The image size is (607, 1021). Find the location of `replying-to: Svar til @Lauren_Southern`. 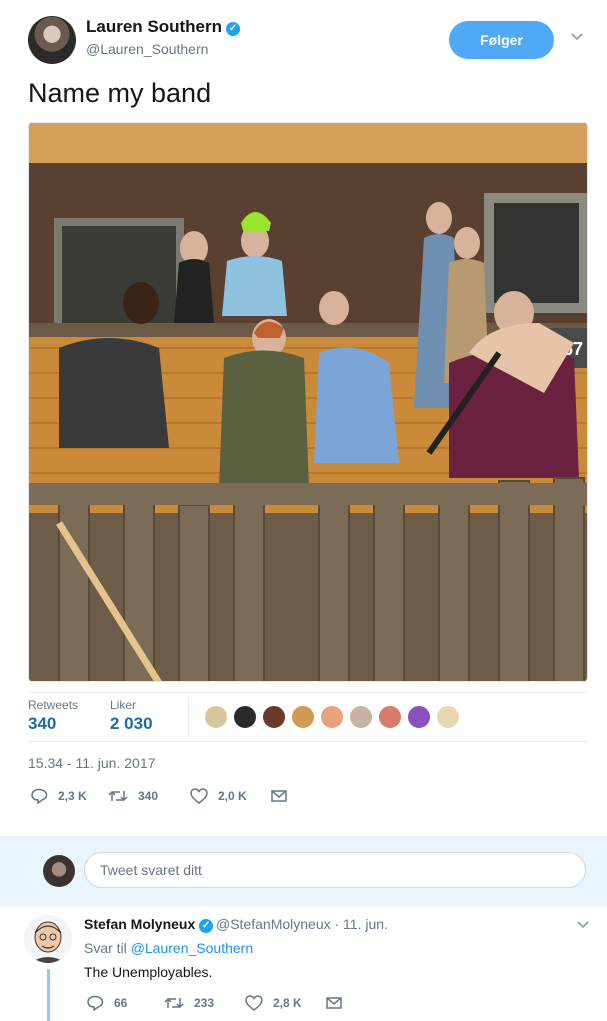

replying-to: Svar til @Lauren_Southern is located at coordinates (168, 948).